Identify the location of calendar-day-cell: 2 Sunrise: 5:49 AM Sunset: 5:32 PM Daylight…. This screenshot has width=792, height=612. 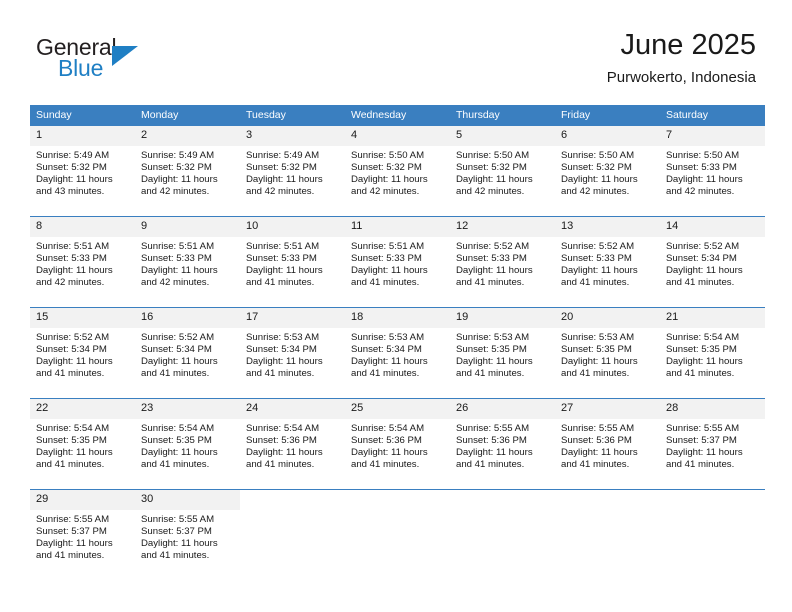
(187, 171).